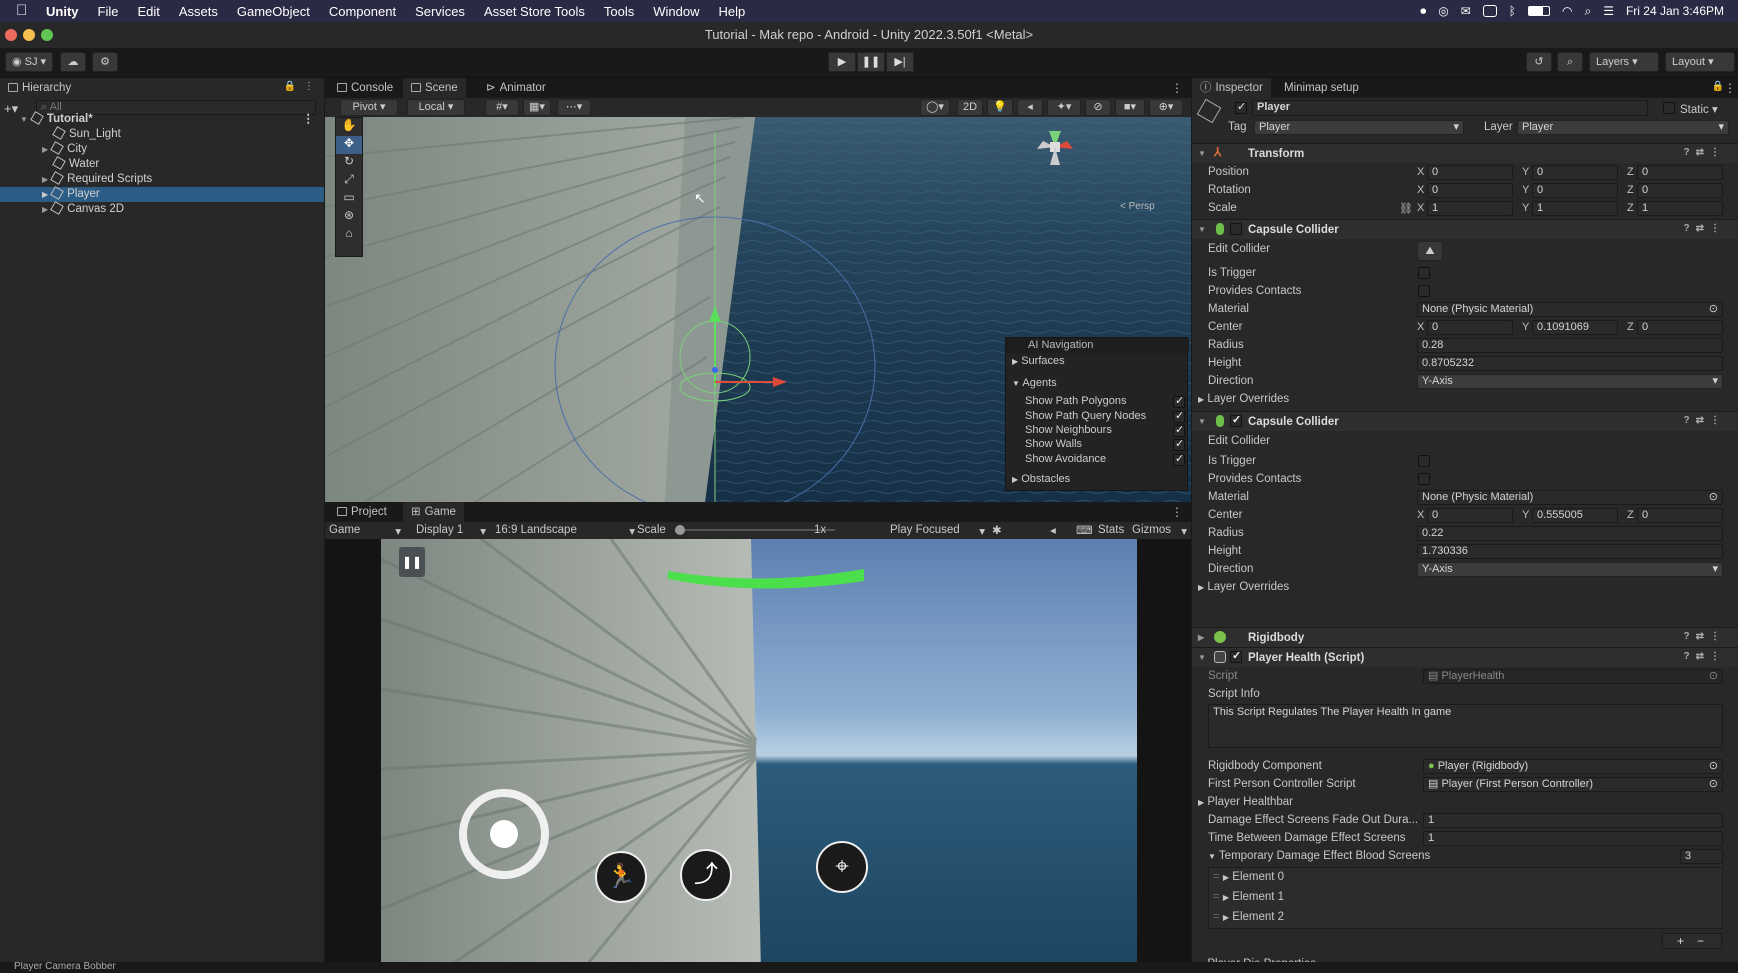 Image resolution: width=1738 pixels, height=973 pixels. What do you see at coordinates (366, 531) in the screenshot?
I see `game-mode-dropdown: Game ▾` at bounding box center [366, 531].